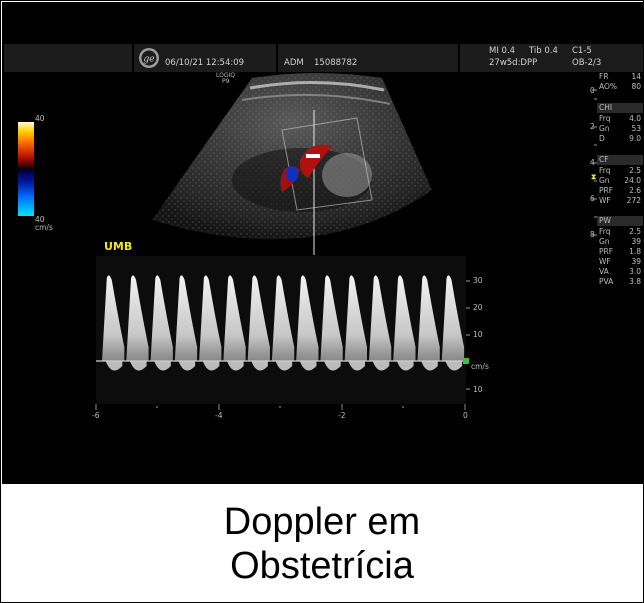 This screenshot has width=644, height=603. I want to click on color-scale-unit: cm/s, so click(44, 227).